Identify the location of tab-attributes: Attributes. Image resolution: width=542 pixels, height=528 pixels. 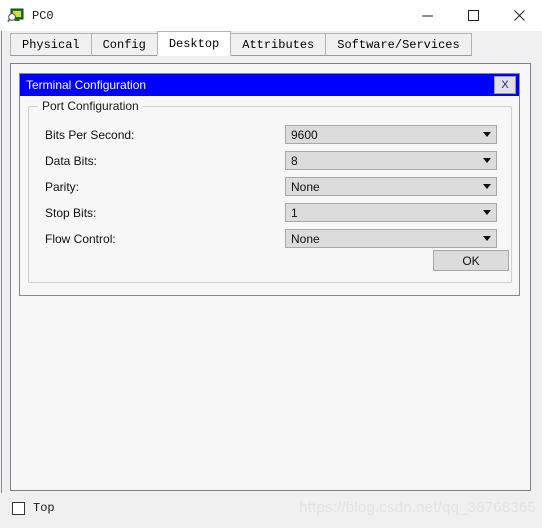
(278, 44).